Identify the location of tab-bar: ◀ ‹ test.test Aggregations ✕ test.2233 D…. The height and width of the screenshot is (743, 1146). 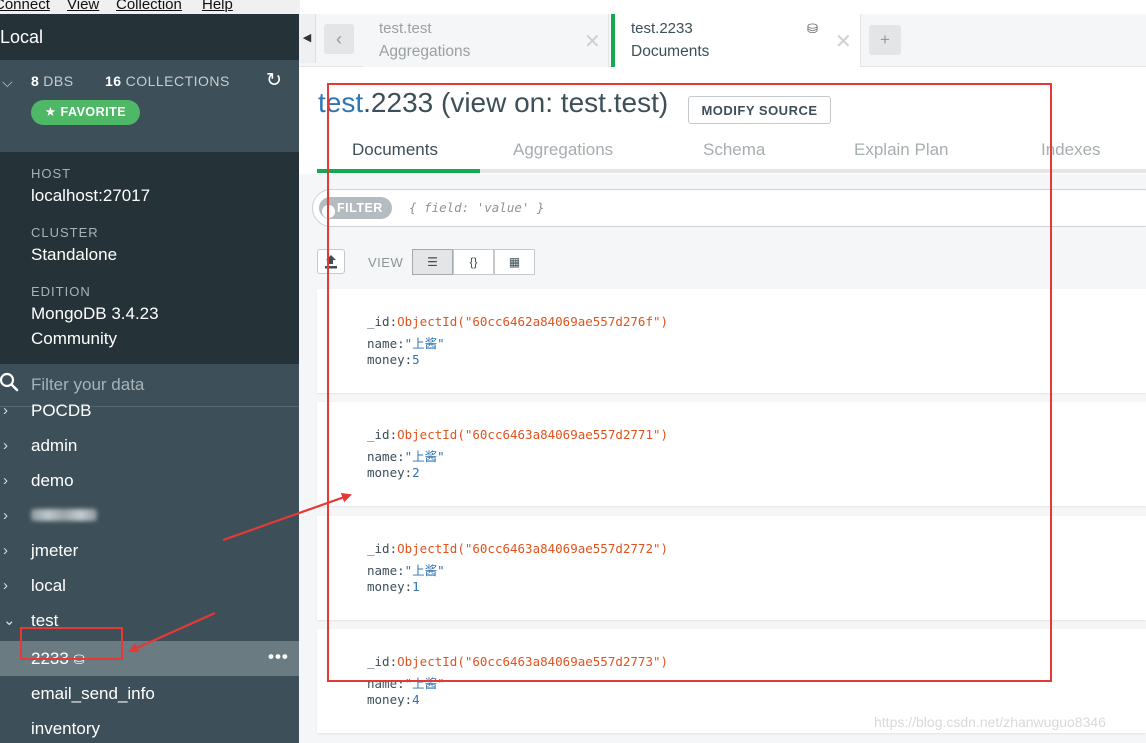
(722, 40).